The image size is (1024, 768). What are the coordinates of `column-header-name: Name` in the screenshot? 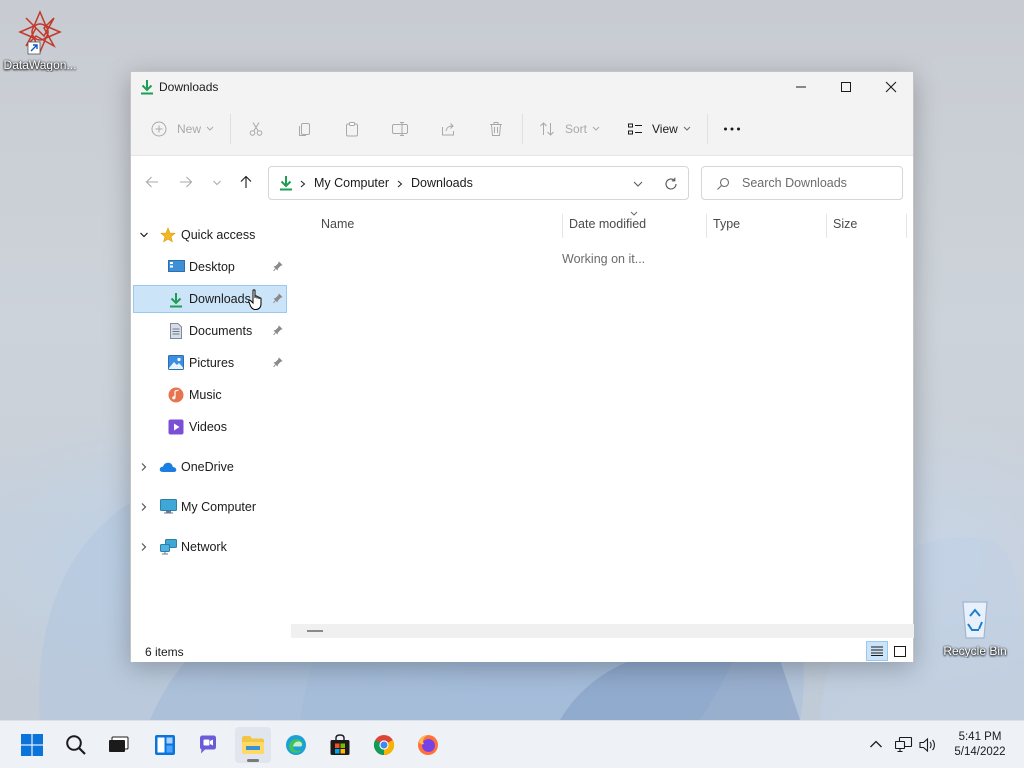 It's located at (337, 229).